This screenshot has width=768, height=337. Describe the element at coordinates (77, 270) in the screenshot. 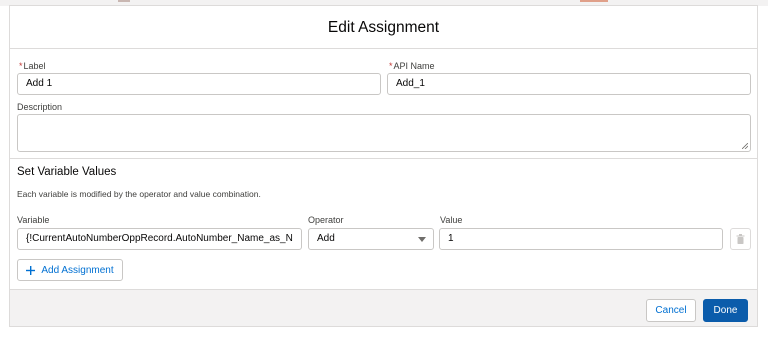

I see `add-assignment-label: Add Assignment` at that location.